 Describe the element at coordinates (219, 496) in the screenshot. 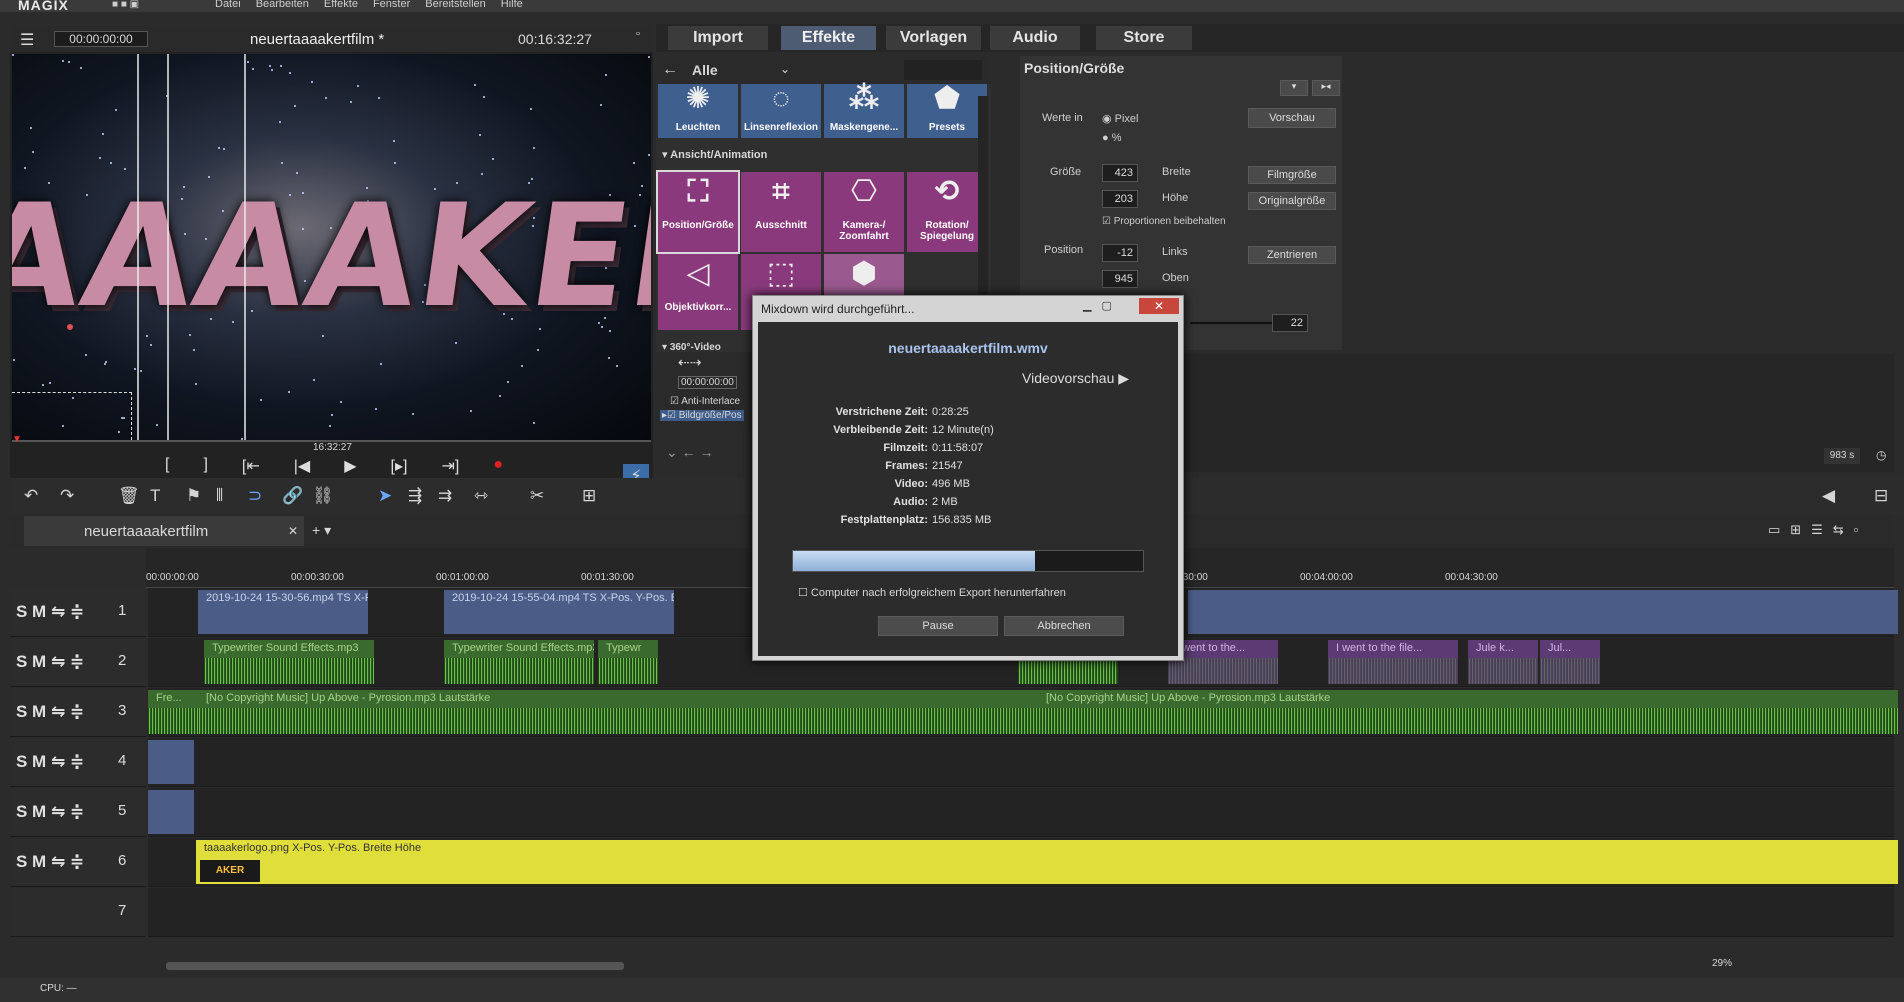

I see `split-icon: ⫴` at that location.